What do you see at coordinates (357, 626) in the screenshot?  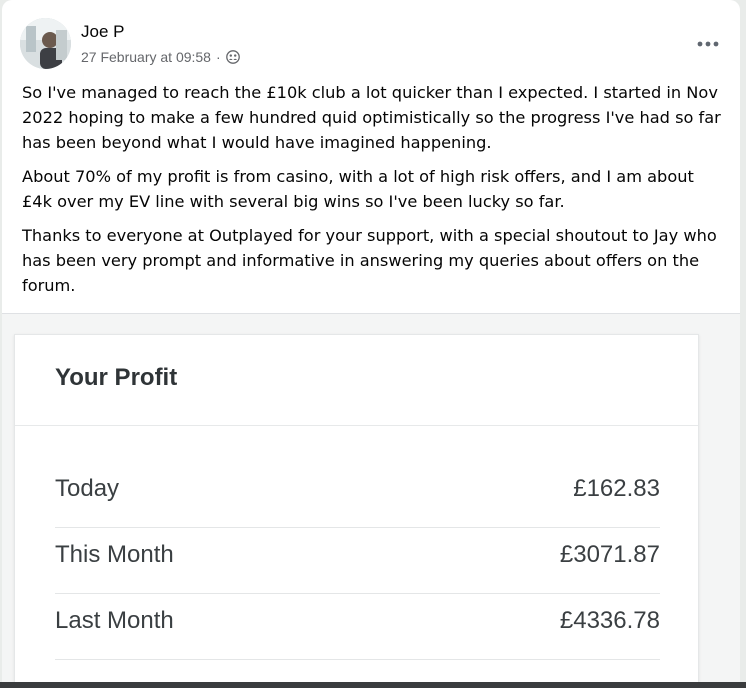 I see `profit-row-last-month: Last Month £4336.78` at bounding box center [357, 626].